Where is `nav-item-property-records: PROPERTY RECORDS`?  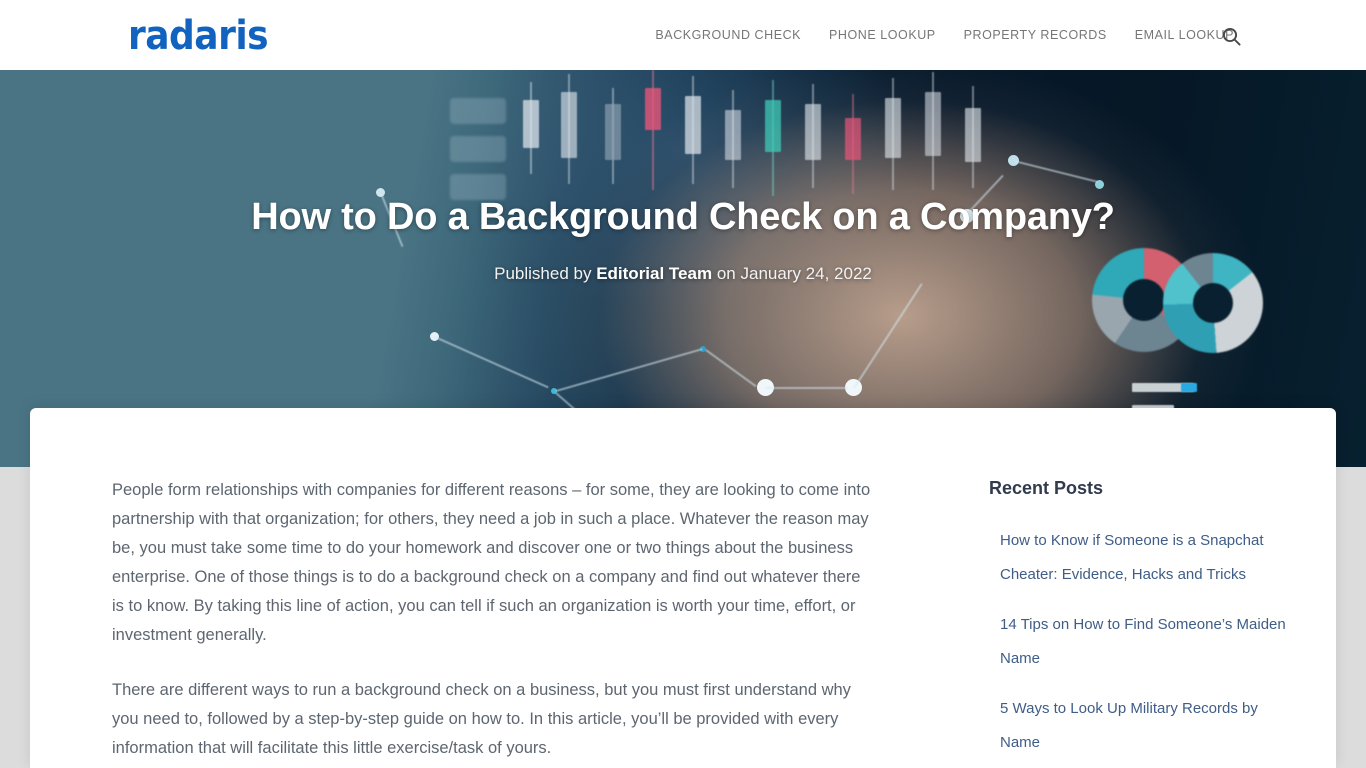
nav-item-property-records: PROPERTY RECORDS is located at coordinates (1035, 35).